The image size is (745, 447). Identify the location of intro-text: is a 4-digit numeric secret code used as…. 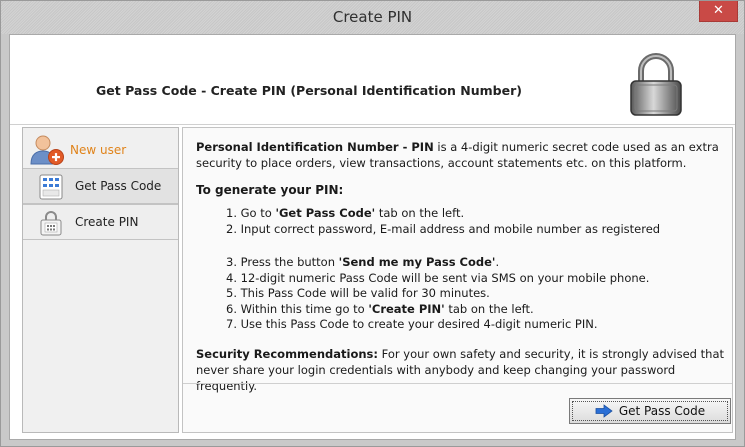
(576, 147).